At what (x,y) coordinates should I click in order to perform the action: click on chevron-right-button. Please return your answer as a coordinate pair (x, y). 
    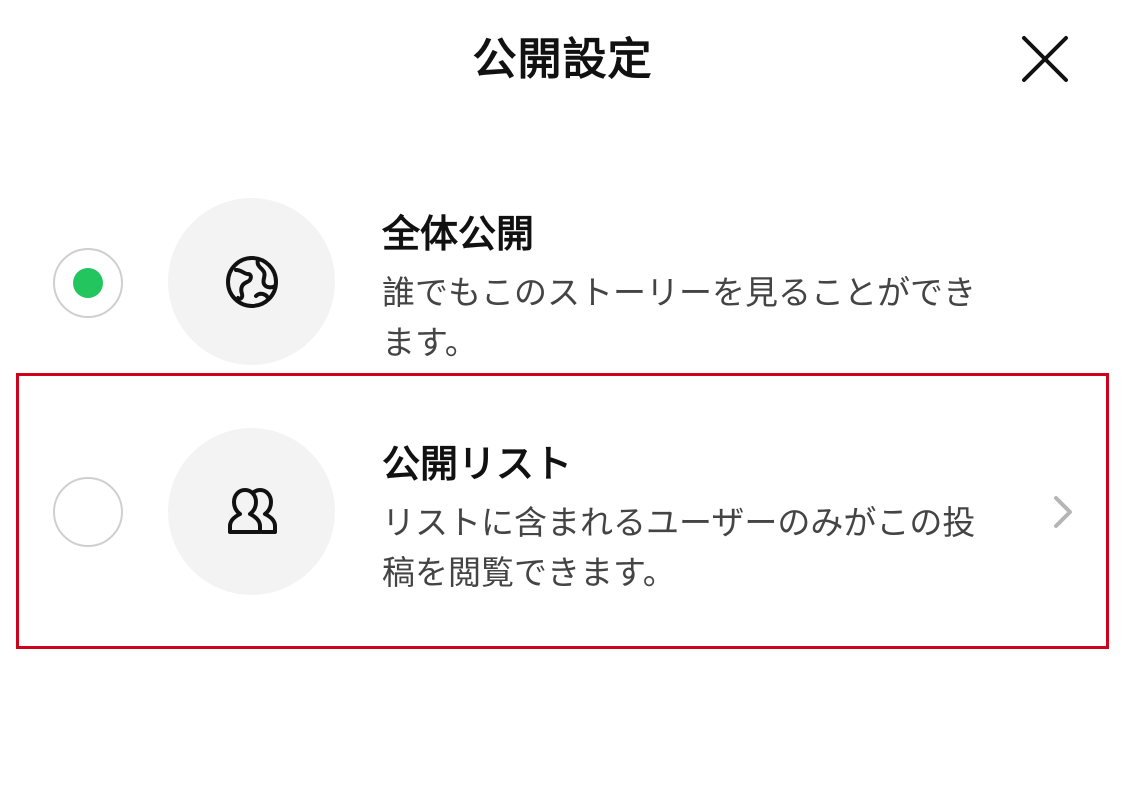
    Looking at the image, I should click on (1063, 512).